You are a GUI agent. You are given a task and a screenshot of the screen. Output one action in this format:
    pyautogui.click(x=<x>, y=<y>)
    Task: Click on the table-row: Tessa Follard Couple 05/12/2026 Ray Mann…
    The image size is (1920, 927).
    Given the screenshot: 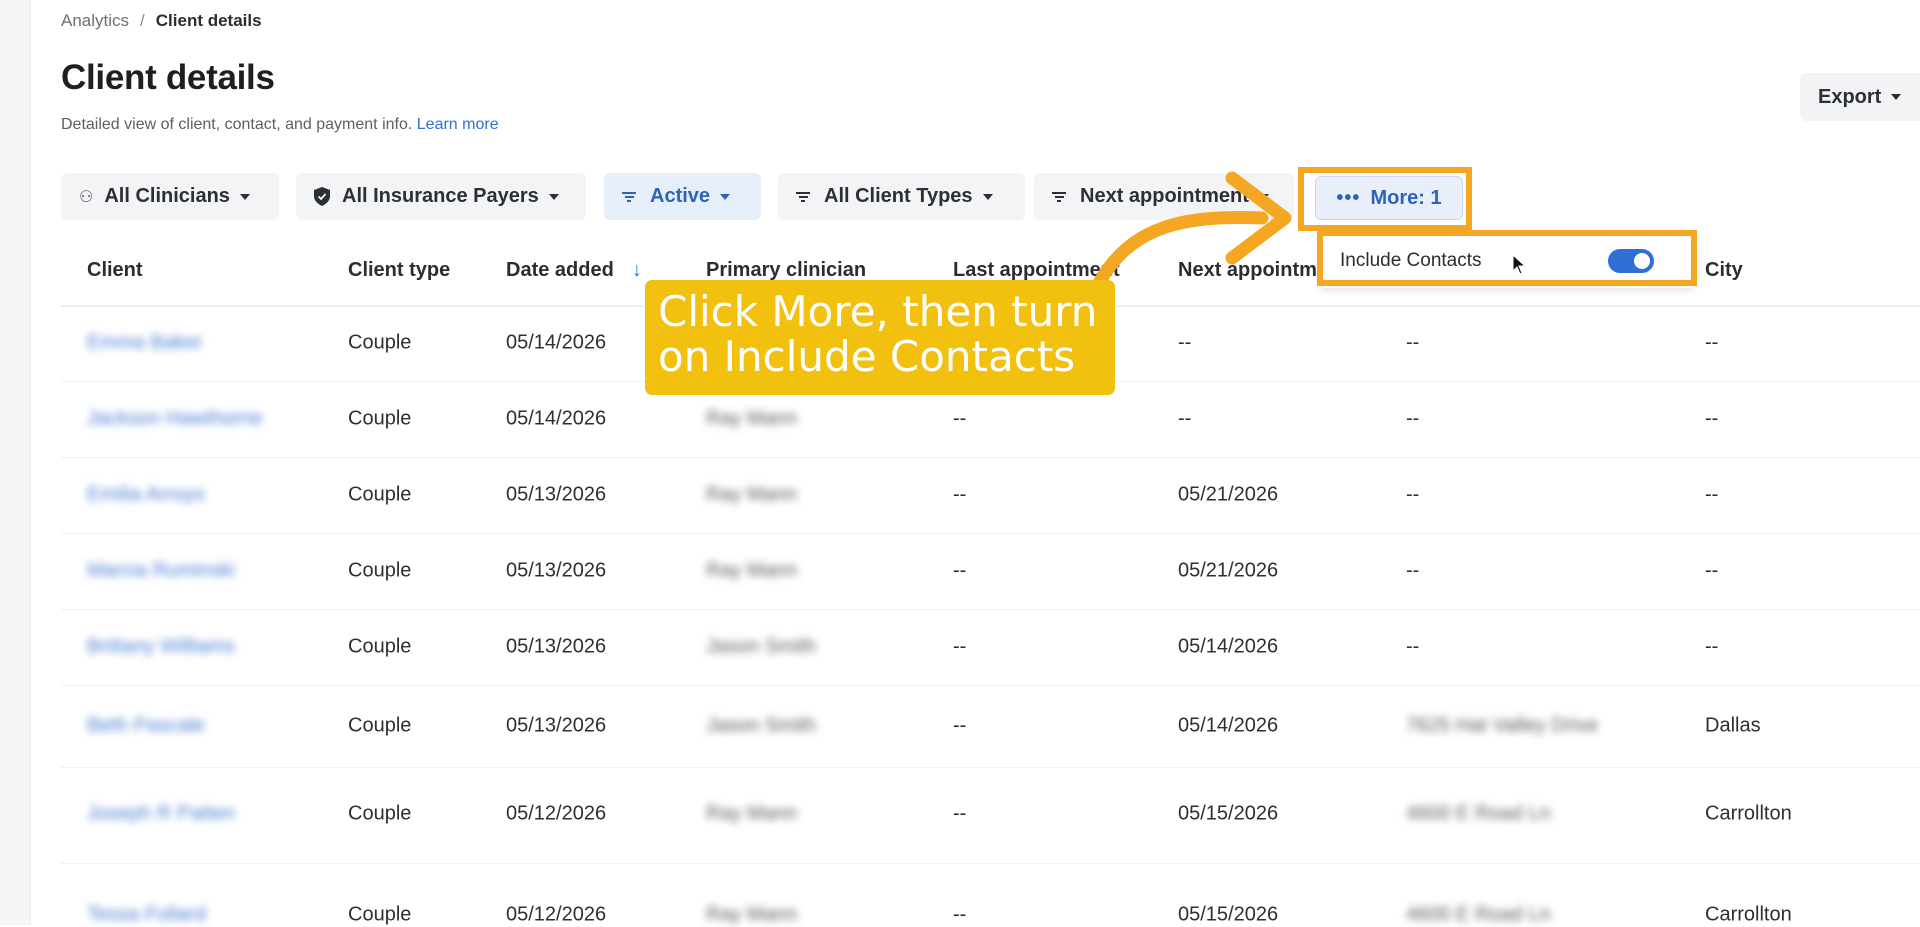 What is the action you would take?
    pyautogui.click(x=990, y=895)
    